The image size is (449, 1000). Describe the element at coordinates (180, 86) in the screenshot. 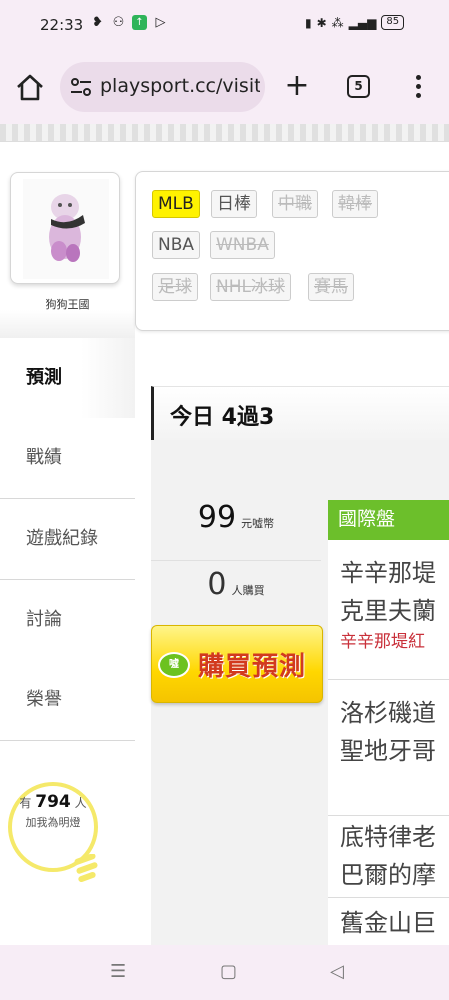

I see `url-text: playsport.cc/visit` at that location.